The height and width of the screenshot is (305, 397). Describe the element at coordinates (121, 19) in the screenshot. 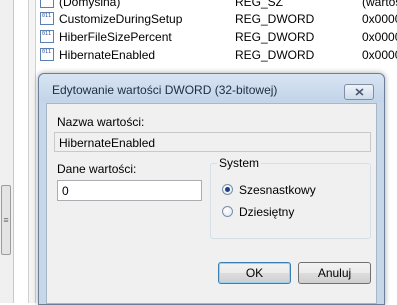

I see `registry-value-name: CustomizeDuringSetup` at that location.